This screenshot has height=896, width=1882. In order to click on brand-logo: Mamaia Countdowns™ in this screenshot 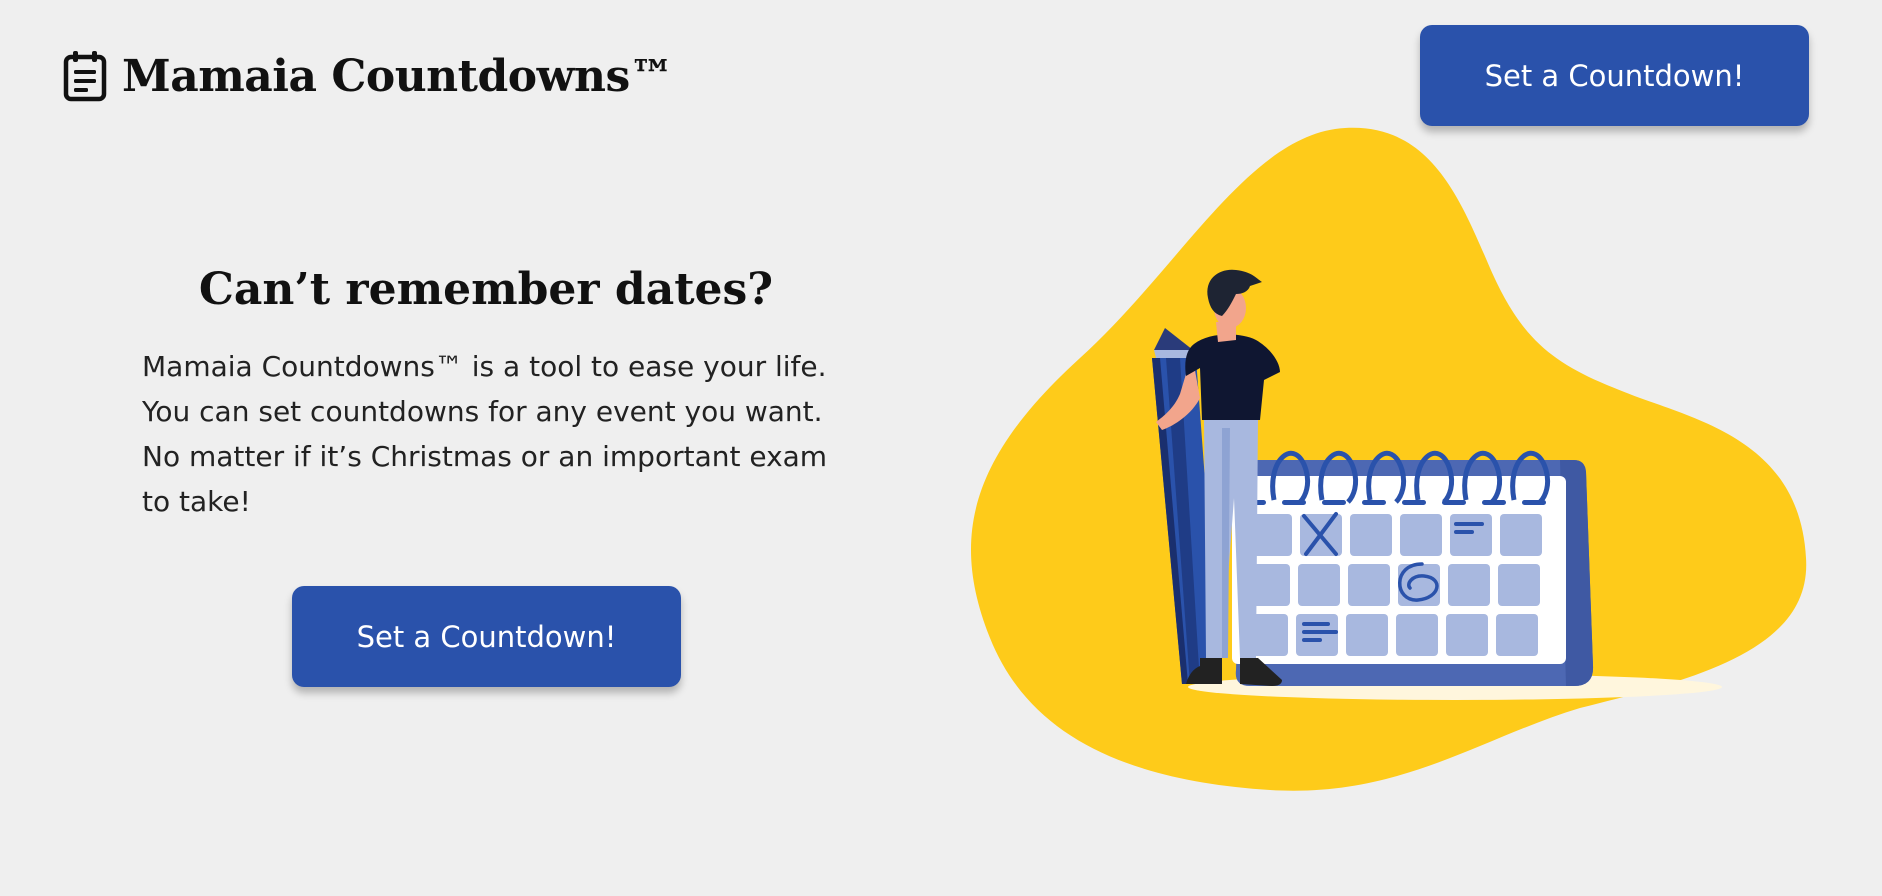, I will do `click(368, 76)`.